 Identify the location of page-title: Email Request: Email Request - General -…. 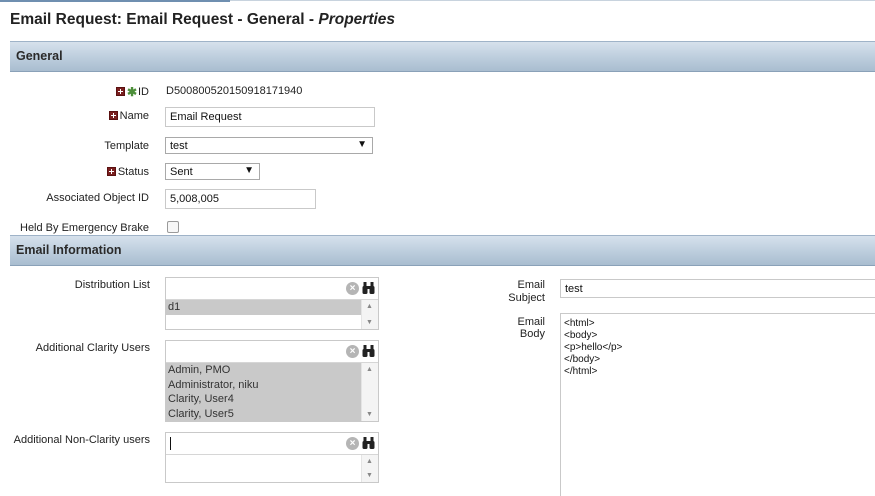
(202, 20).